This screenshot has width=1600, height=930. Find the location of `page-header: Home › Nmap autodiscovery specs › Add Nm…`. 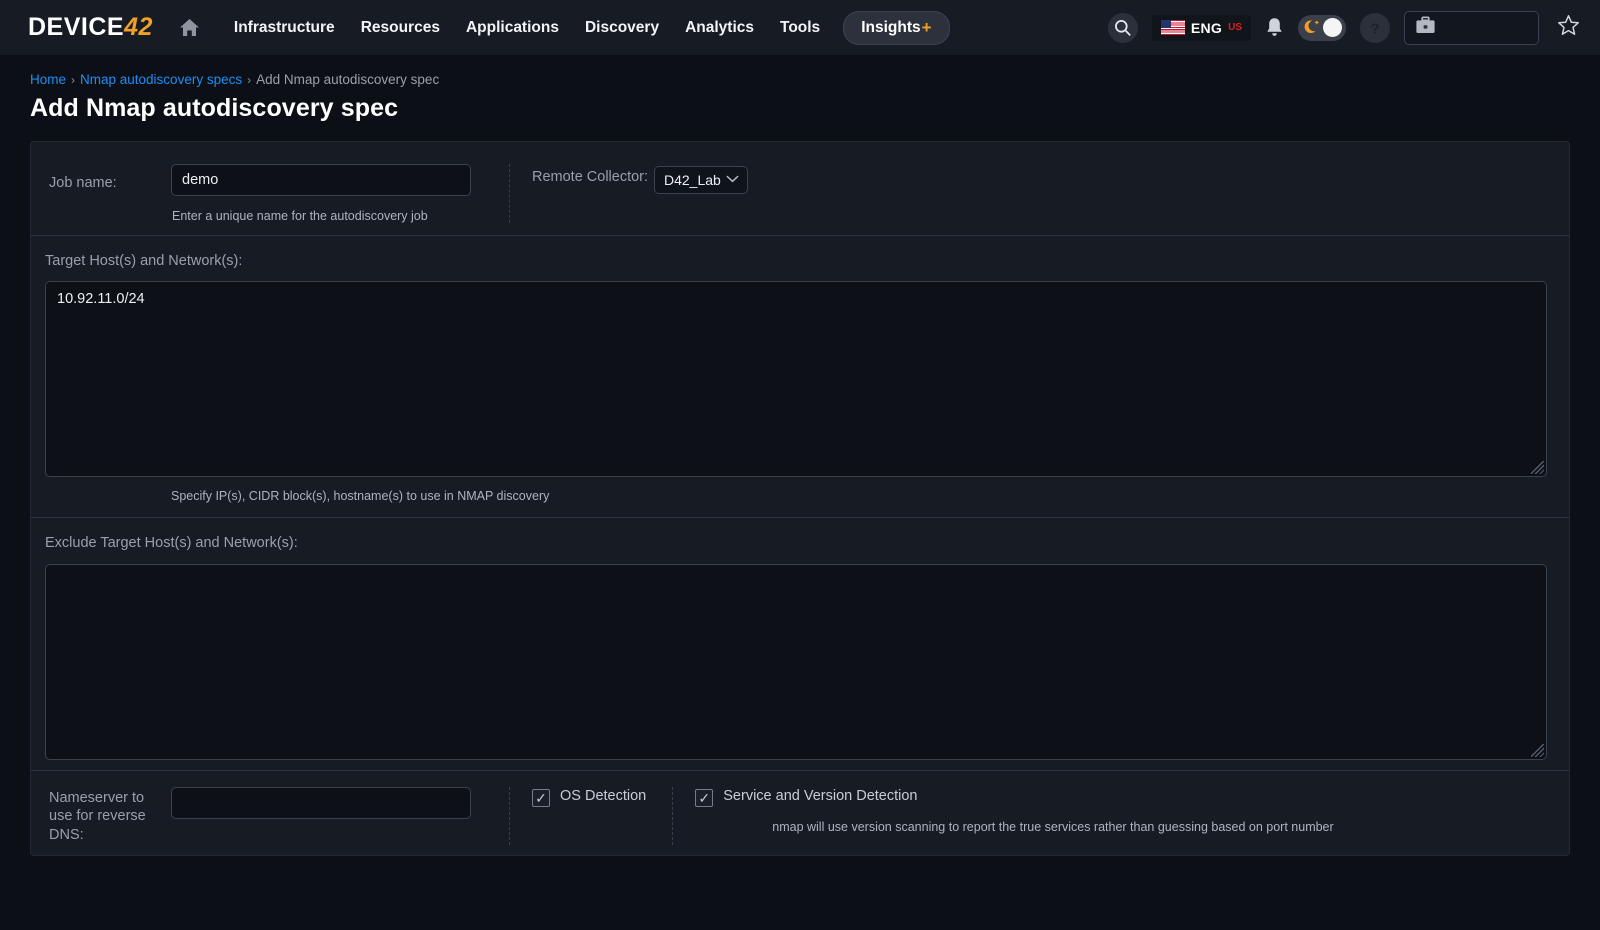

page-header: Home › Nmap autodiscovery specs › Add Nm… is located at coordinates (800, 94).